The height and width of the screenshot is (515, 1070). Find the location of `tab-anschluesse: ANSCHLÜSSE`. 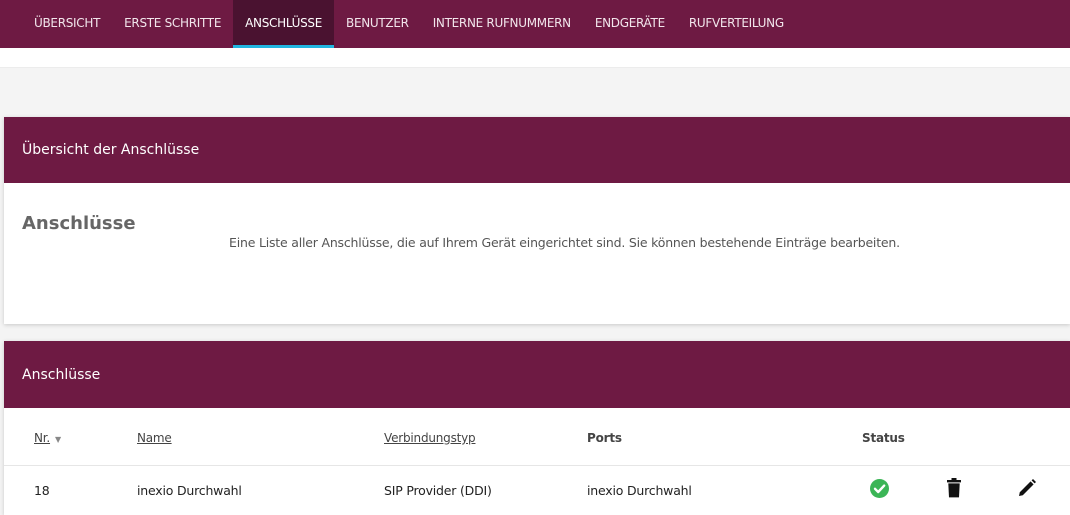

tab-anschluesse: ANSCHLÜSSE is located at coordinates (284, 24).